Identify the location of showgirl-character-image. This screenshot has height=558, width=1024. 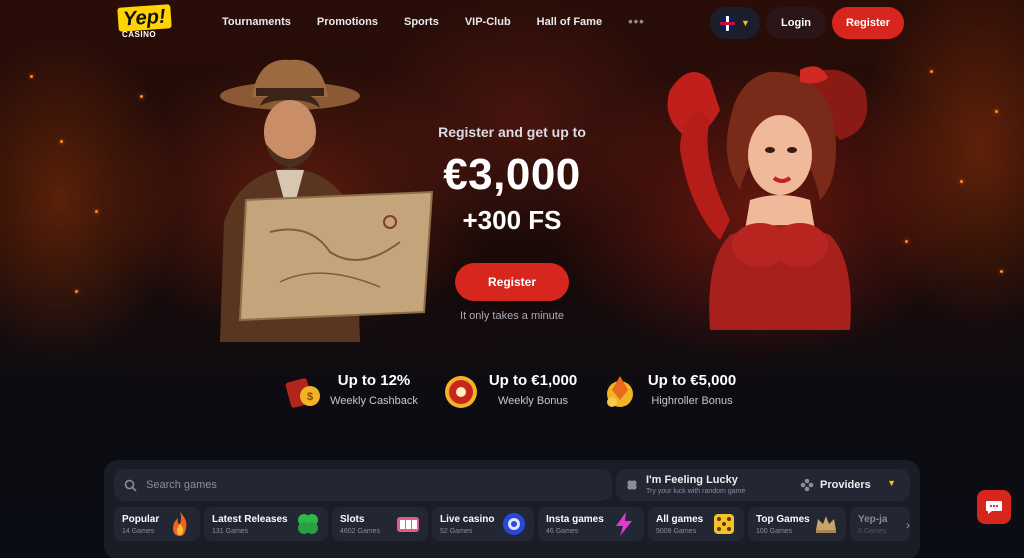
(767, 198).